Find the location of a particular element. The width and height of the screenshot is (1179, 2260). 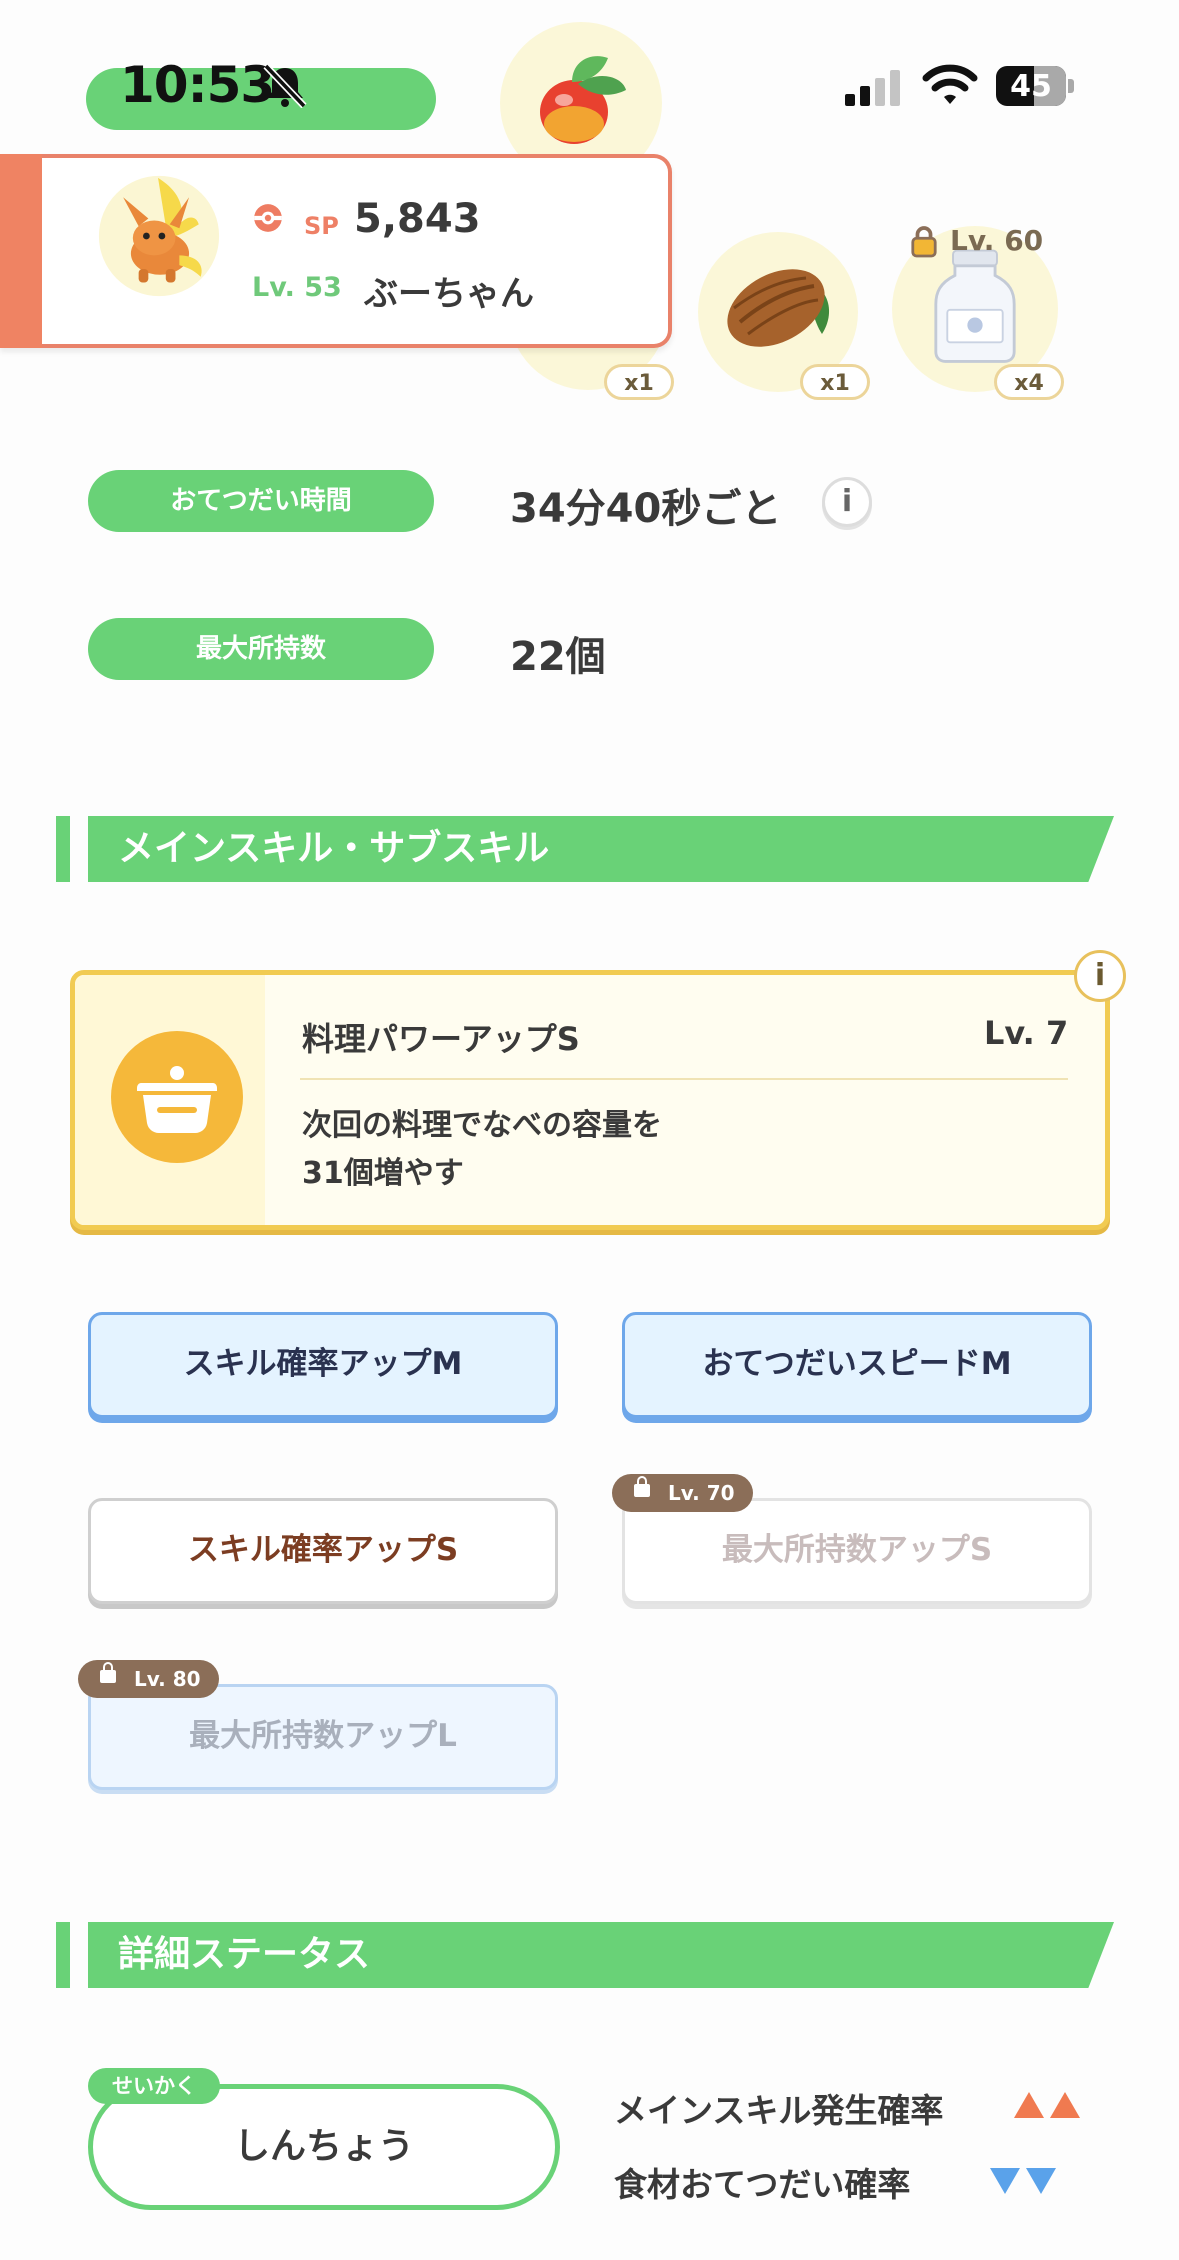

sub-skill-5-lock-level: Lv. 80 is located at coordinates (167, 1679).